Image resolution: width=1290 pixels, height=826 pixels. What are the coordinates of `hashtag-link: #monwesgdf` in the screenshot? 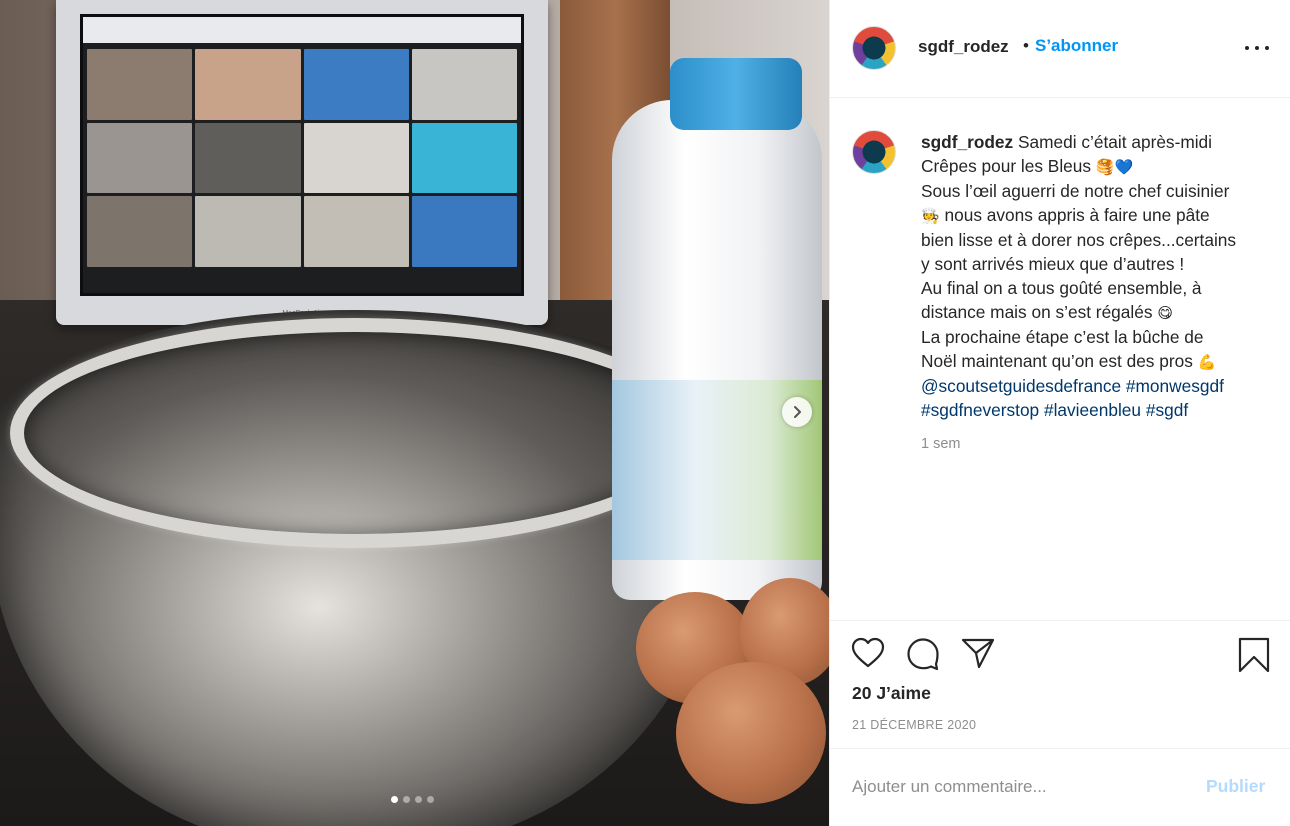 It's located at (1175, 386).